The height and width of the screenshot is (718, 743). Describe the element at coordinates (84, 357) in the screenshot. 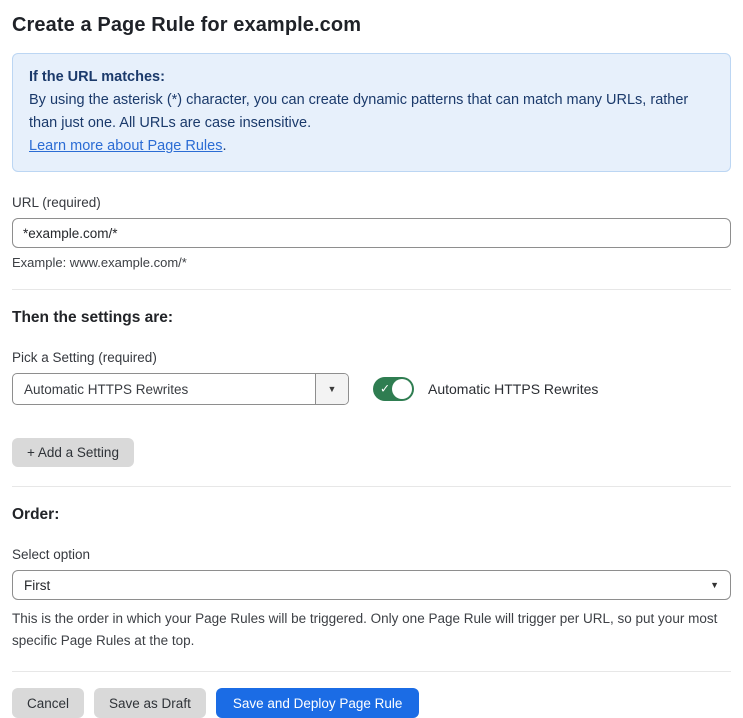

I see `setting-picker-label: Pick a Setting (required)` at that location.